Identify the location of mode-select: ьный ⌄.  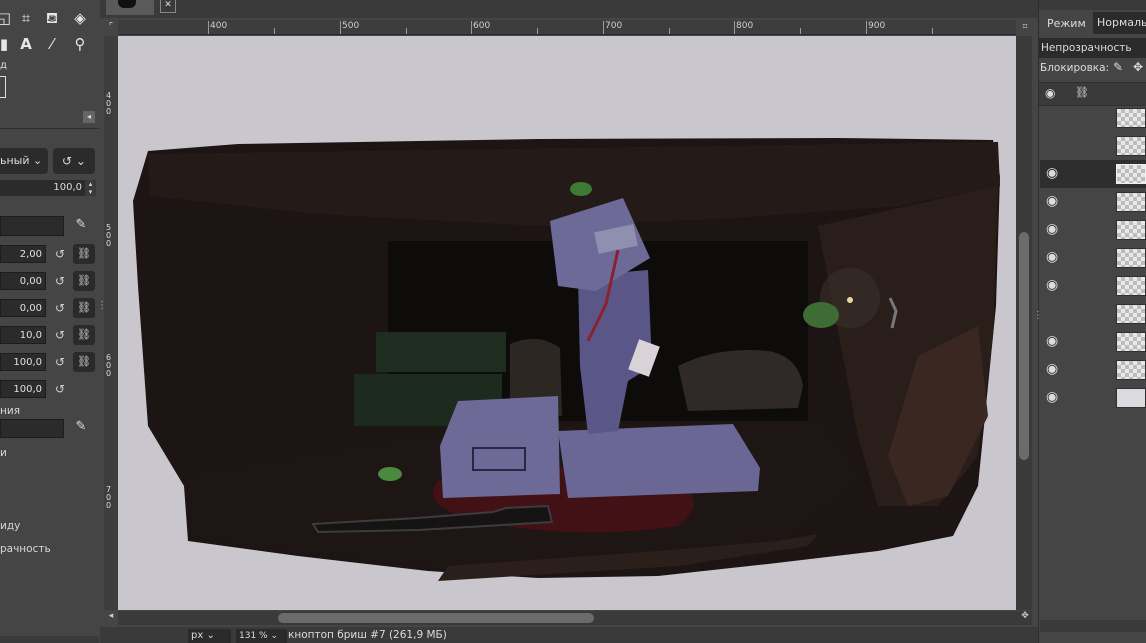
(24, 161).